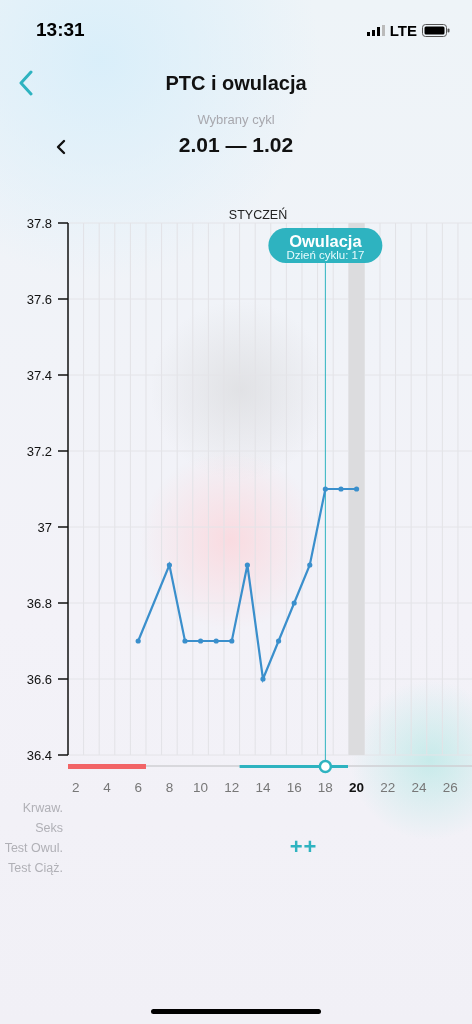  What do you see at coordinates (325, 245) in the screenshot?
I see `ovulation-badge: Owulacja Dzień cyklu: 17` at bounding box center [325, 245].